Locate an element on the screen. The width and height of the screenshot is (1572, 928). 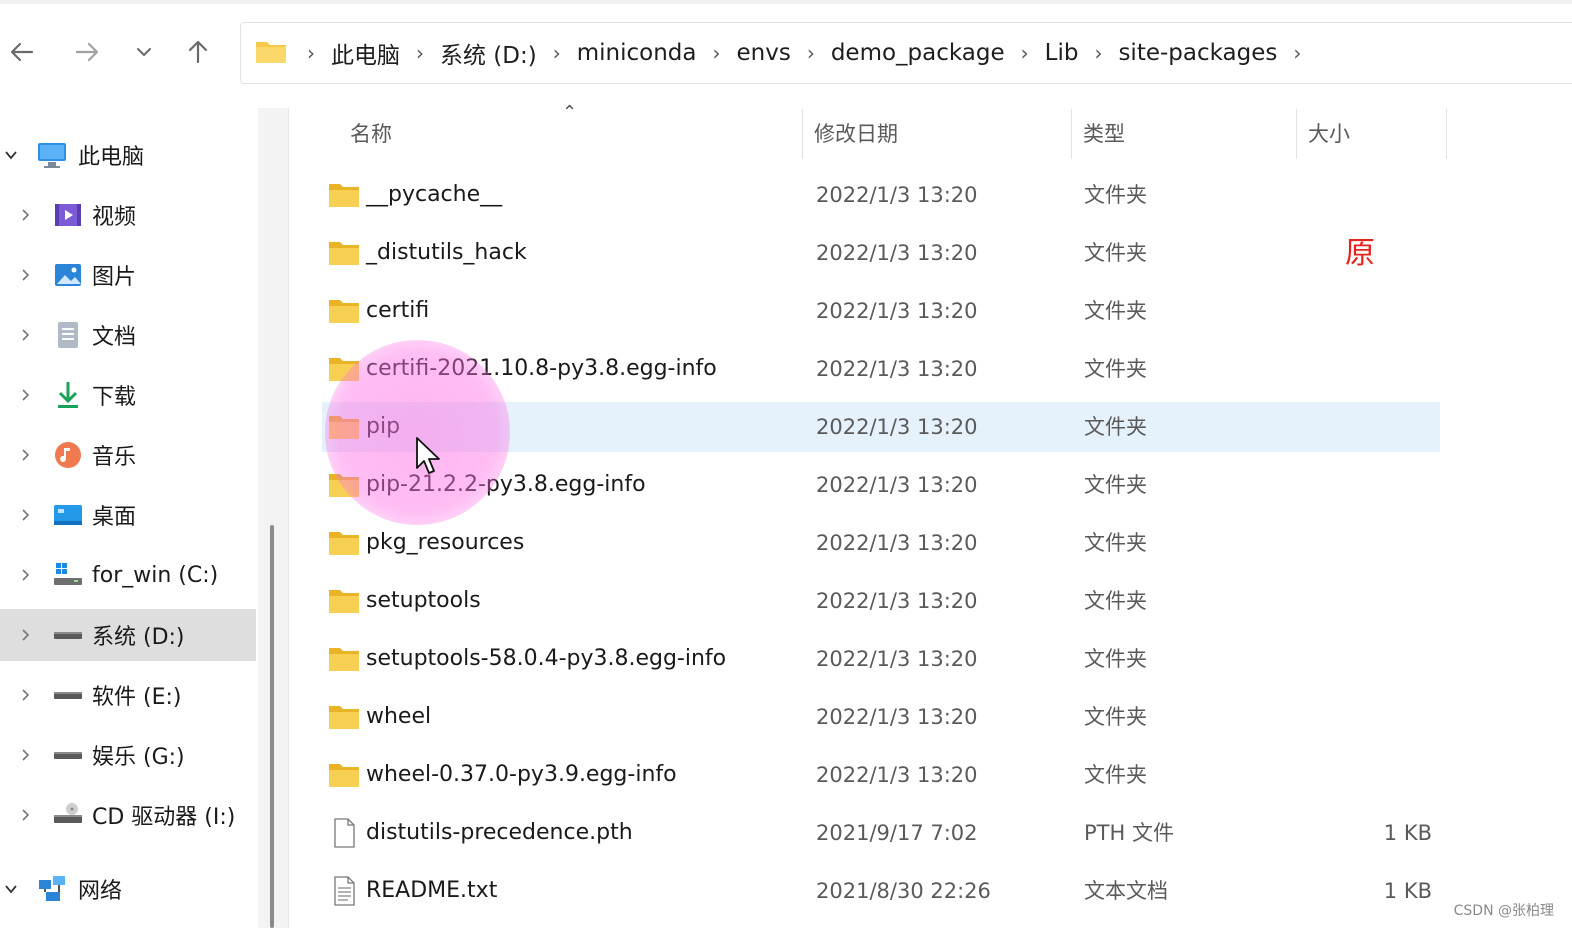
file-type: 文本文档 is located at coordinates (1126, 891).